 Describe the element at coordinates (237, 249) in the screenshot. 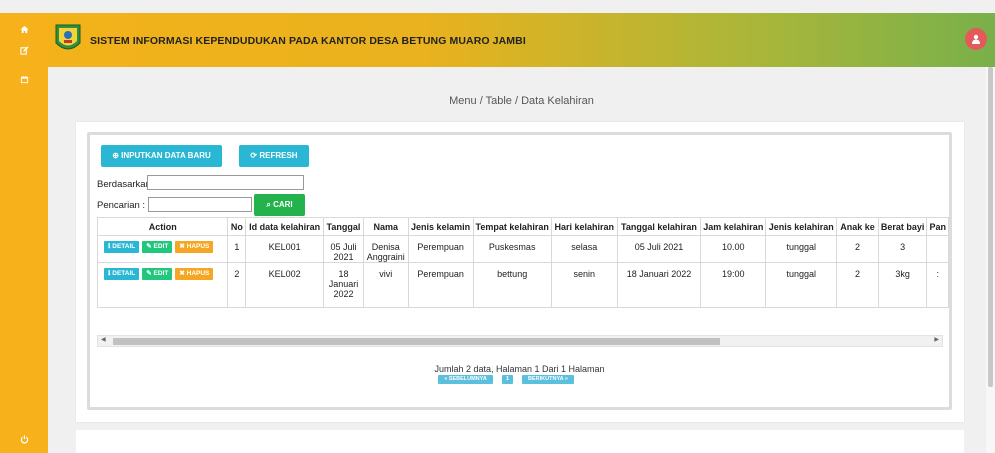

I see `cell: 1` at that location.